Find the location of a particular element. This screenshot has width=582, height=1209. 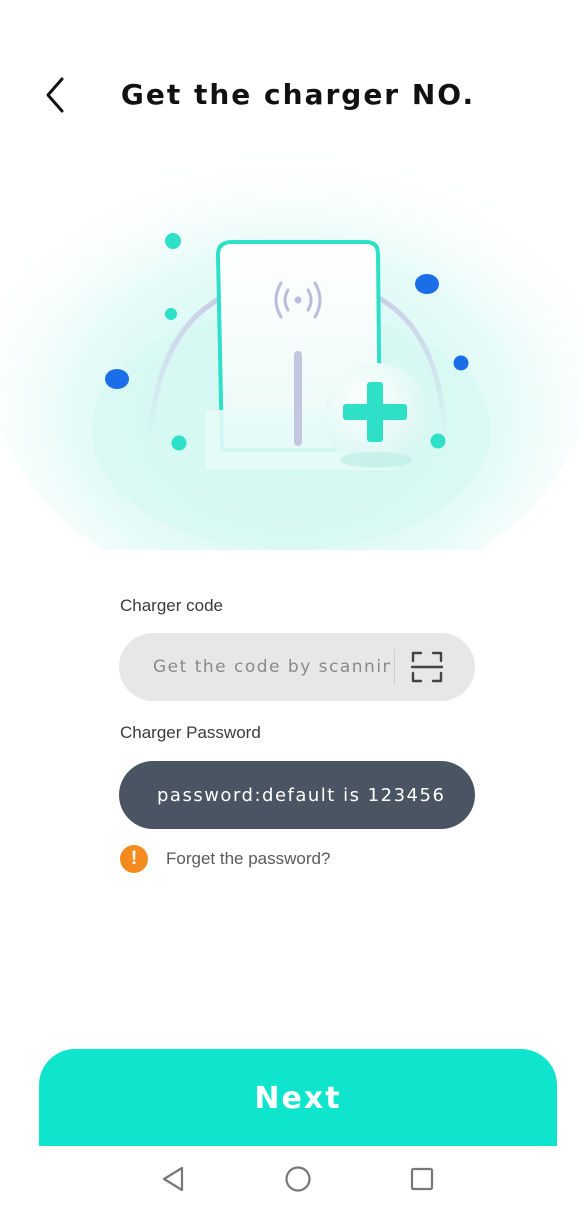

next-button: Next is located at coordinates (298, 1099).